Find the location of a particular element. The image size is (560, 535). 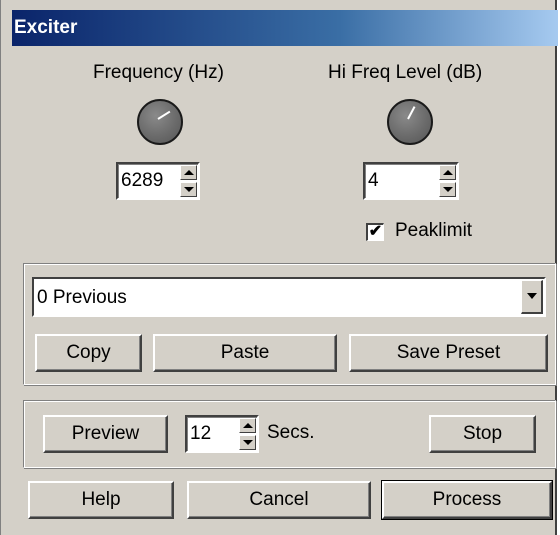

frequency-label: Frequency (Hz) is located at coordinates (158, 72).